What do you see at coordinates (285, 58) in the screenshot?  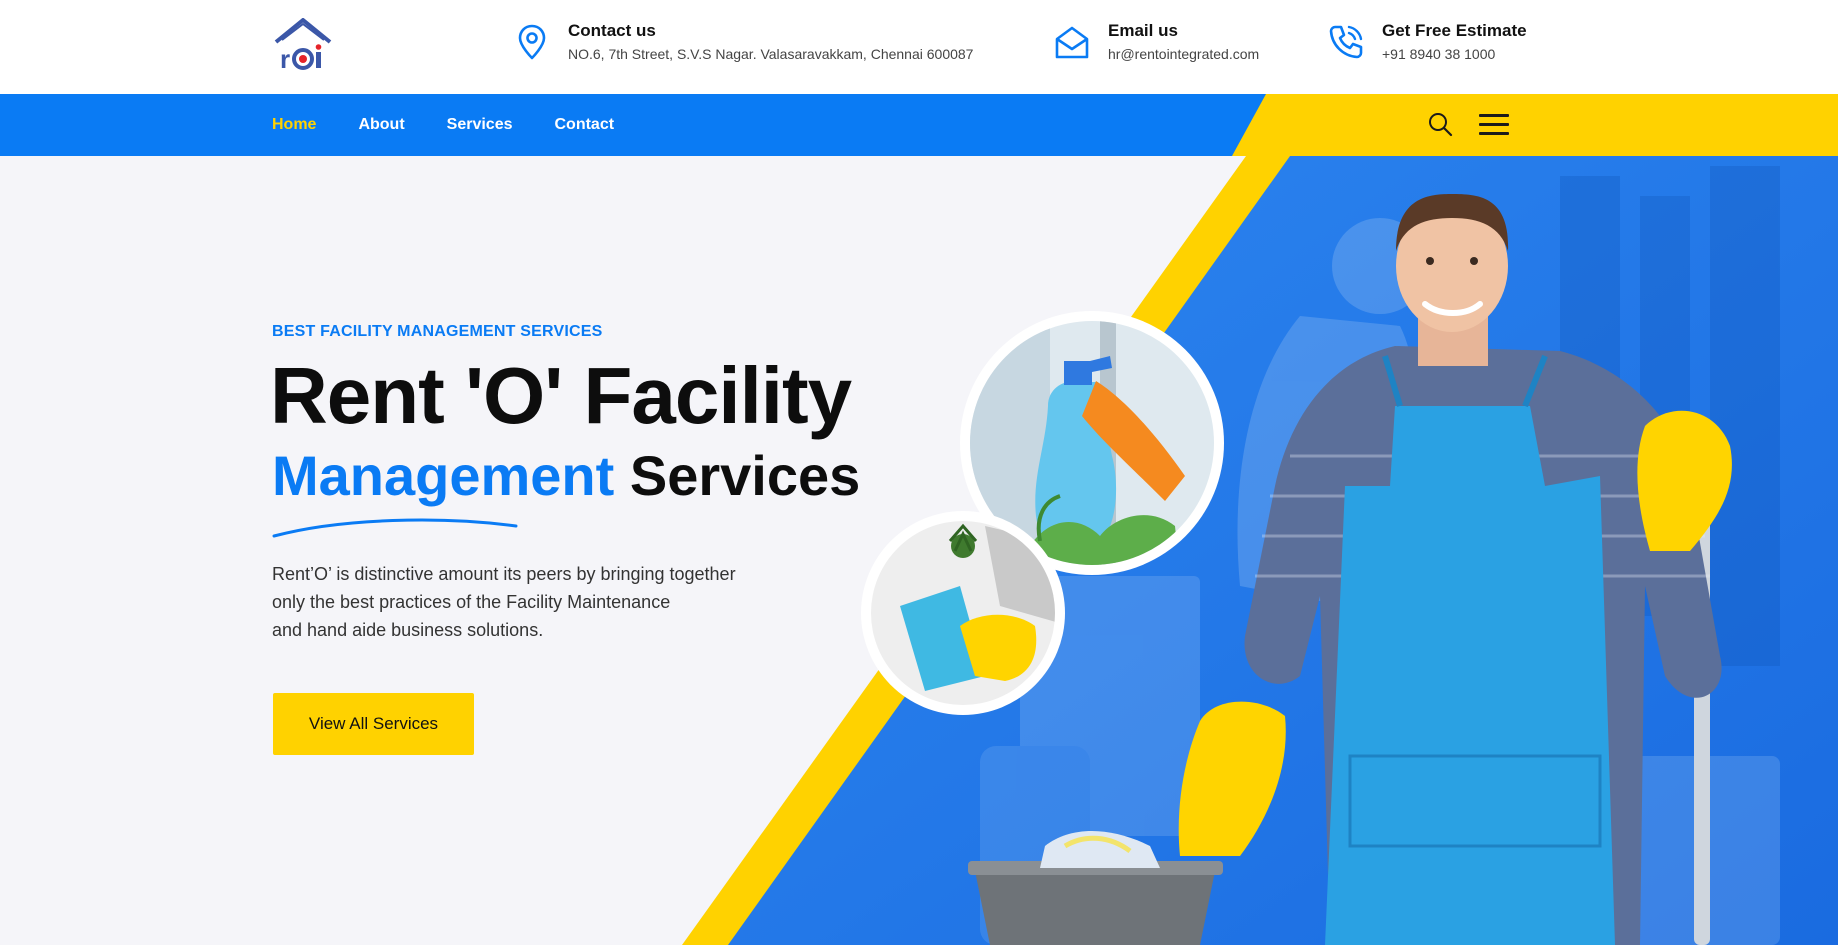 I see `svg-text: r` at bounding box center [285, 58].